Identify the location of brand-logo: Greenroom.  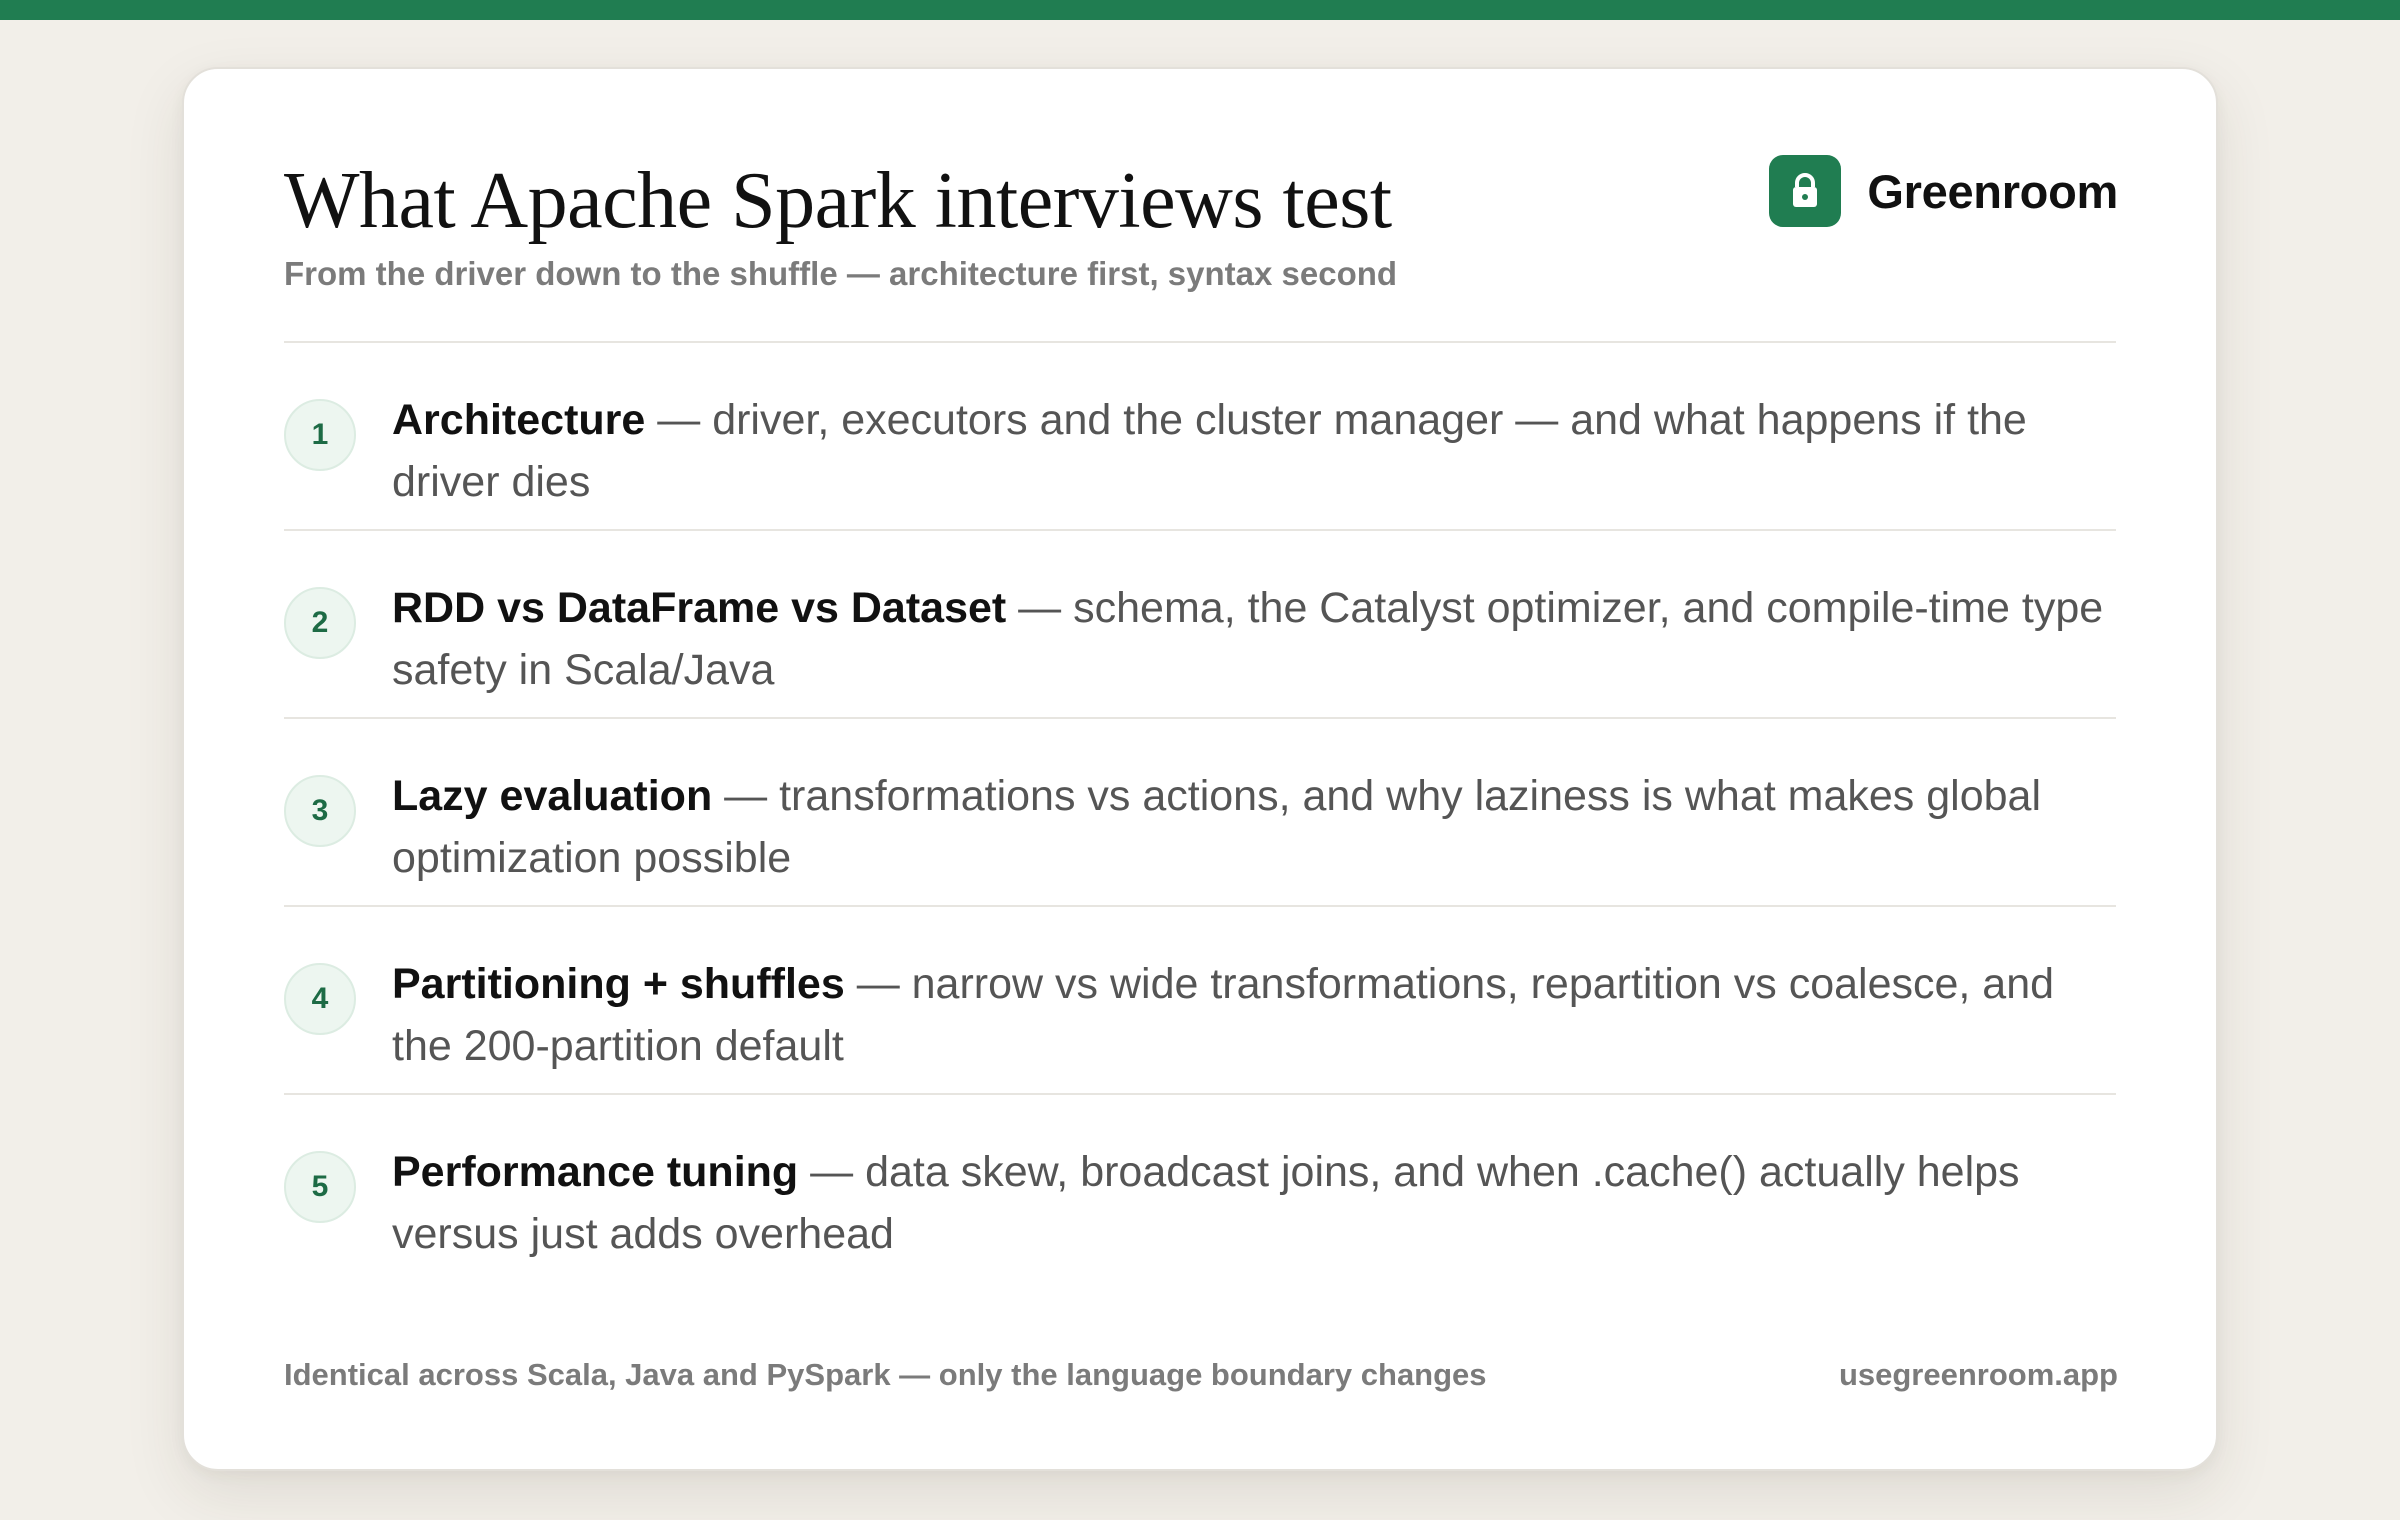
(1943, 191).